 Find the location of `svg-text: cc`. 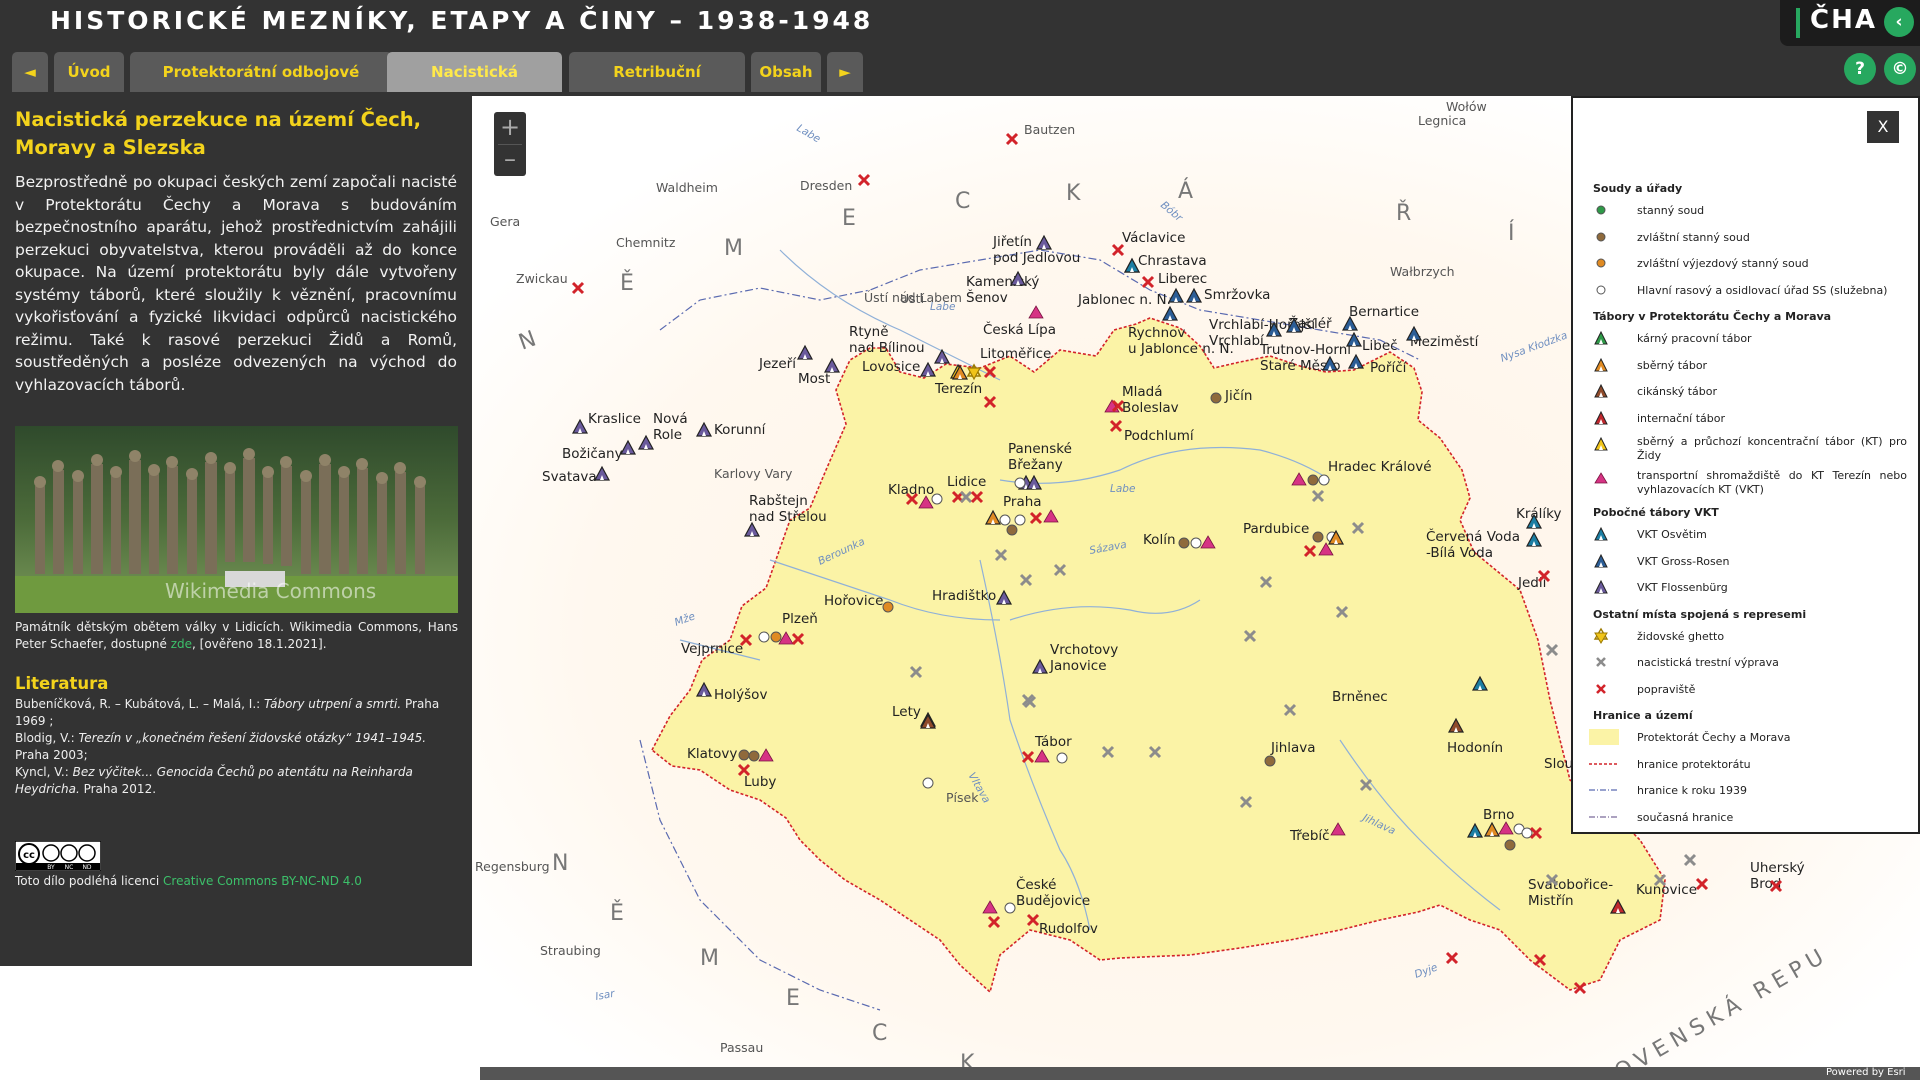

svg-text: cc is located at coordinates (29, 855).